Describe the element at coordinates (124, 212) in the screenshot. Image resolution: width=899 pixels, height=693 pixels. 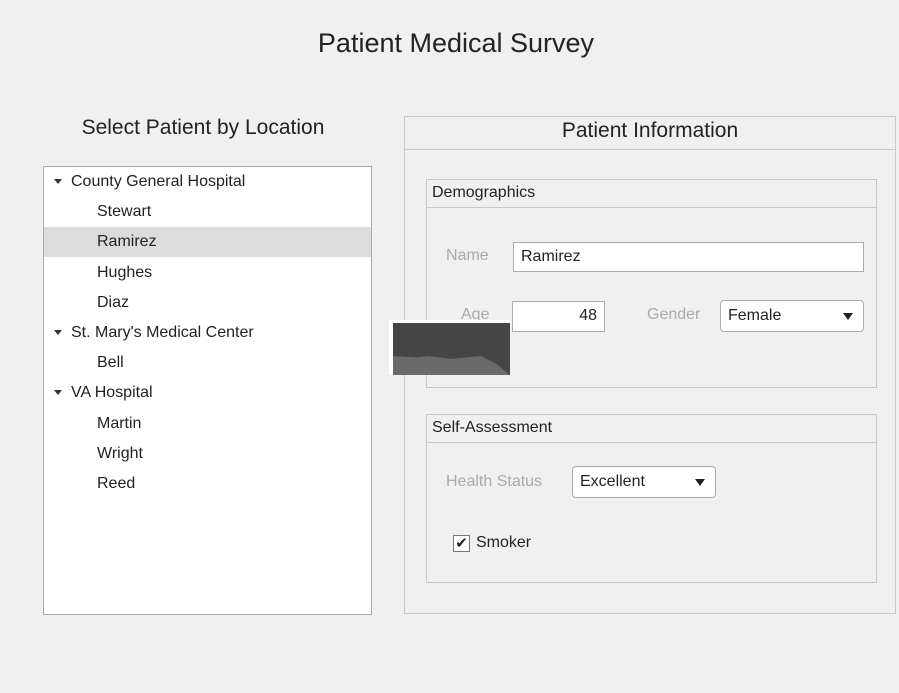
I see `tree-node-label: Stewart` at that location.